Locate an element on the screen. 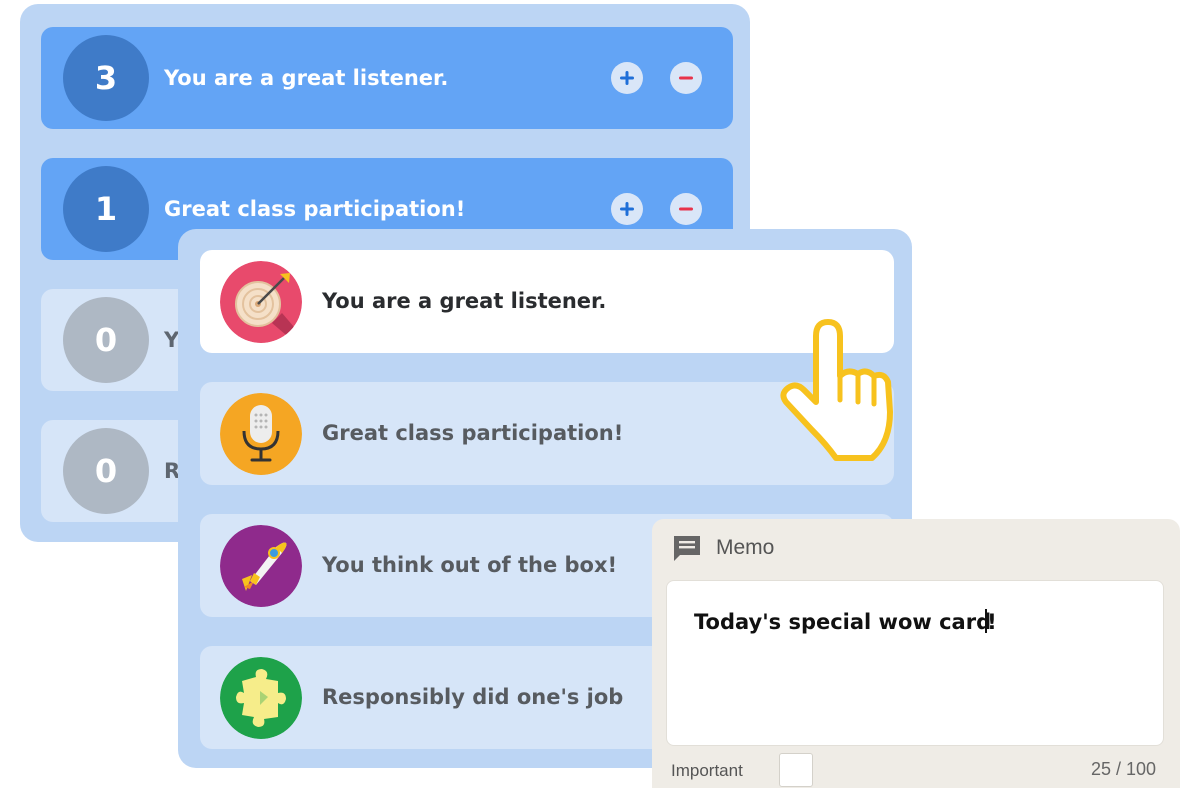  card-label: Responsibly did one's job is located at coordinates (473, 697).